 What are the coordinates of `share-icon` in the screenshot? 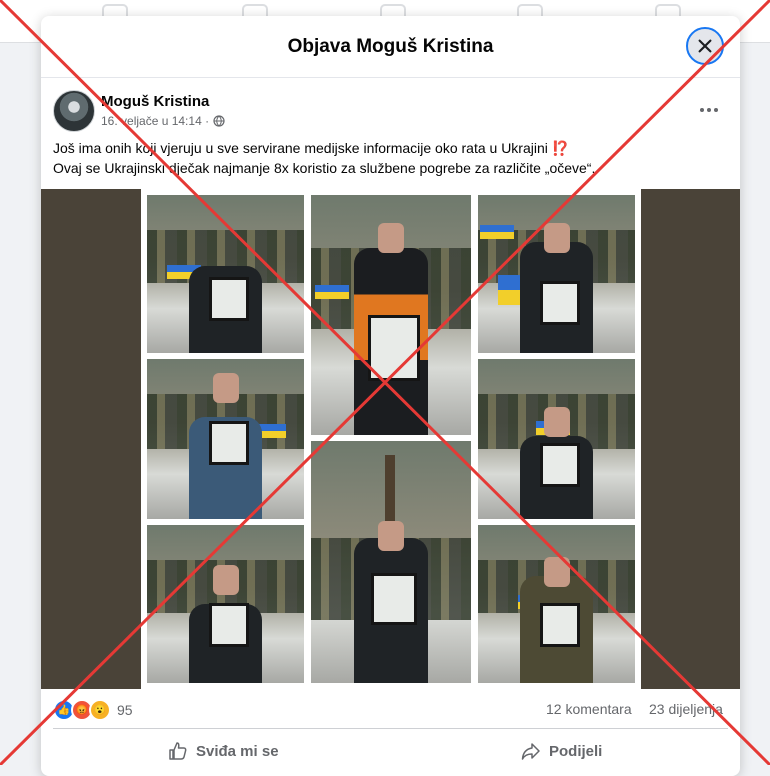 It's located at (530, 751).